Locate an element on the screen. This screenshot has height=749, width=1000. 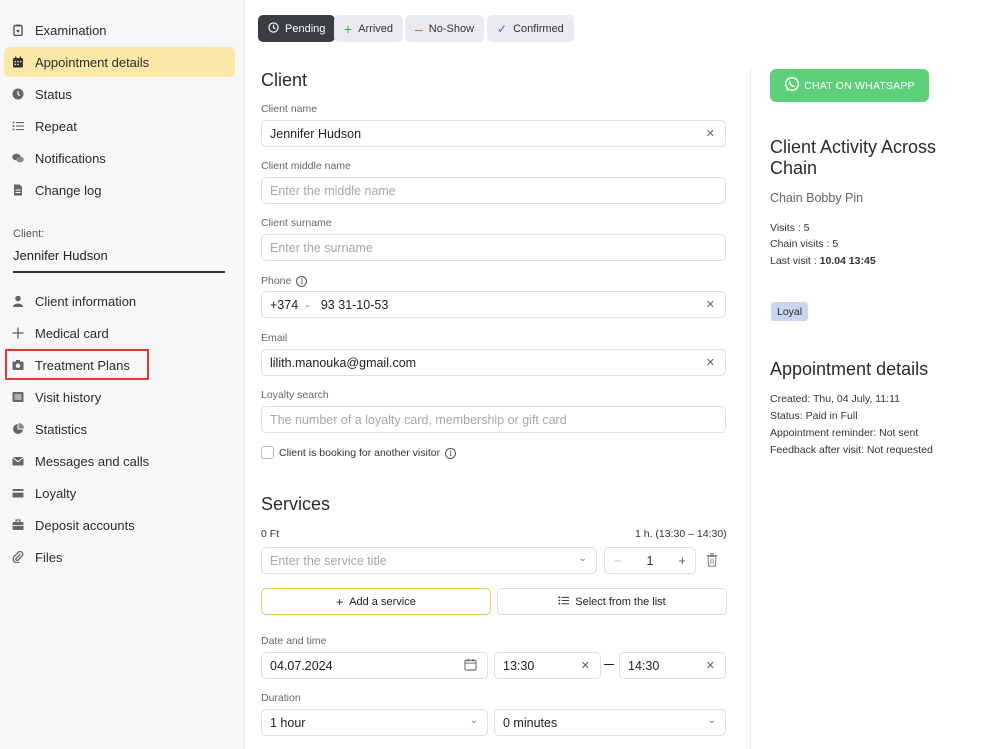
field-value: 0 minutes is located at coordinates (530, 722).